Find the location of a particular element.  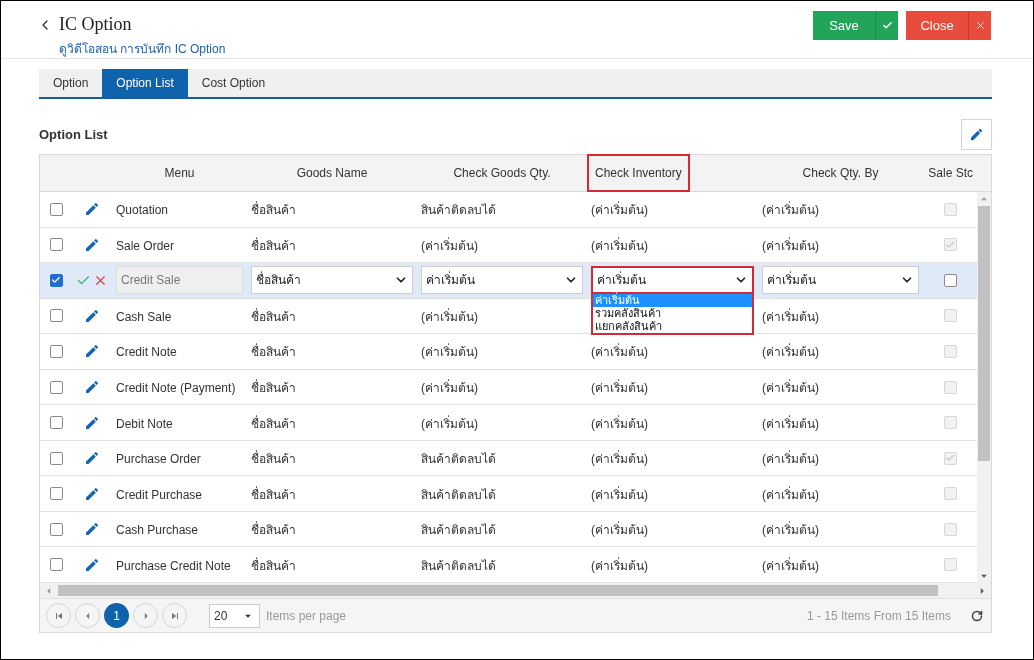

table-cell: Purchase Order is located at coordinates (158, 459).